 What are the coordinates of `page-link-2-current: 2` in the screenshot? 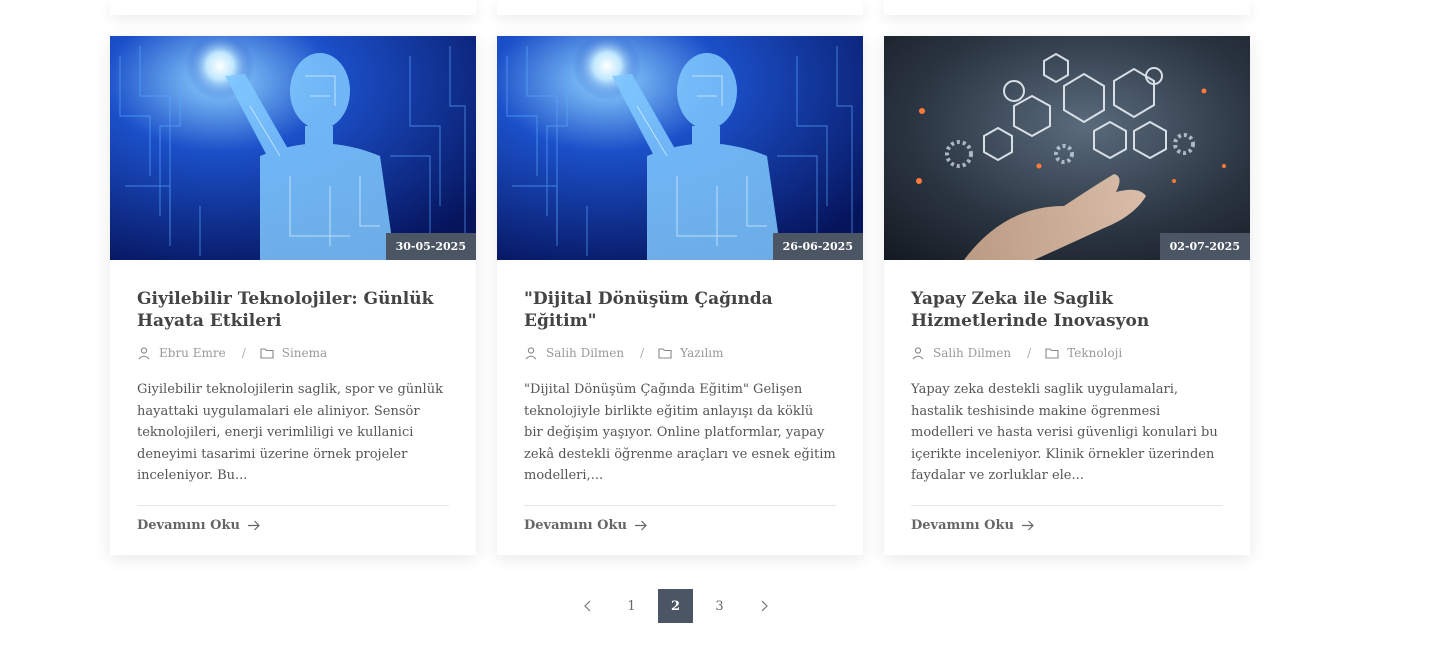 It's located at (675, 606).